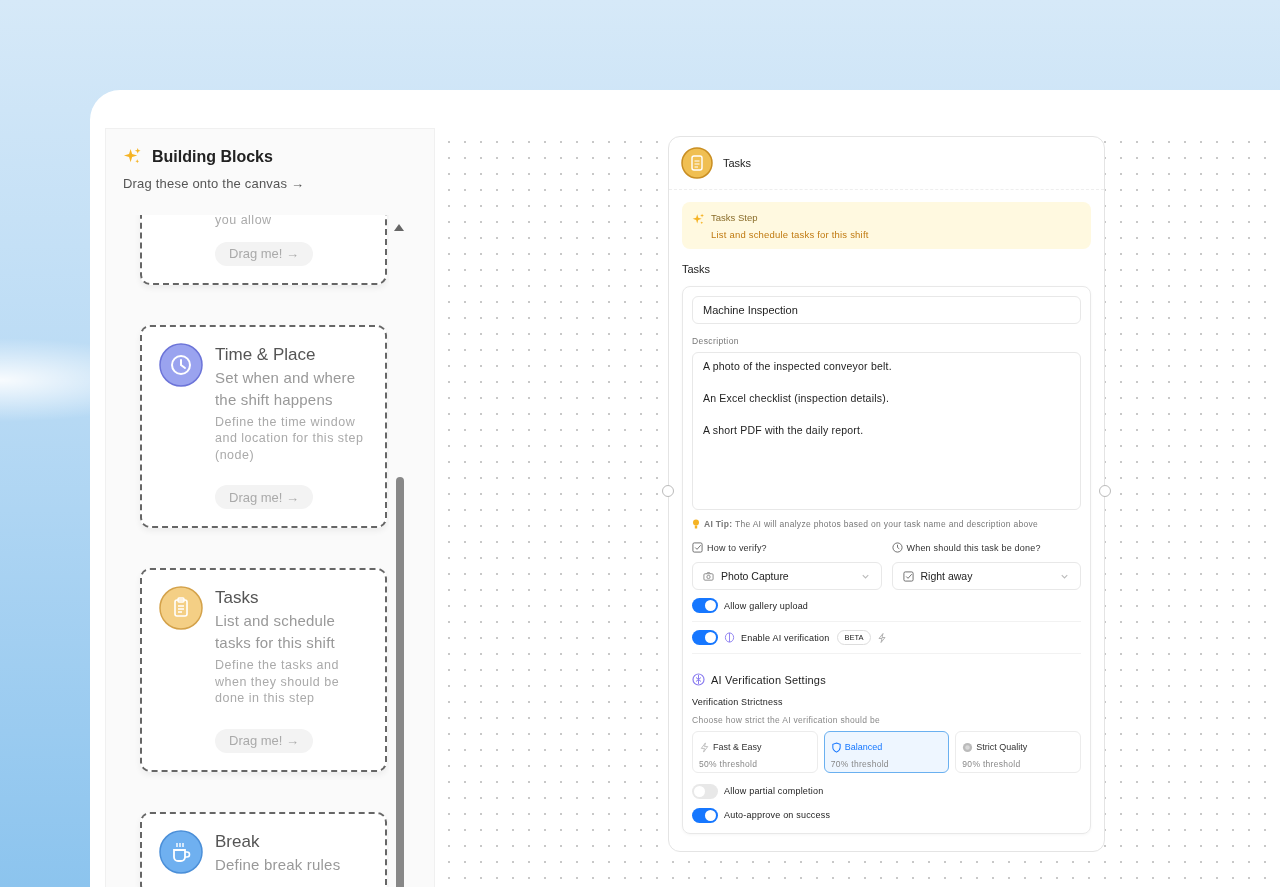 This screenshot has height=887, width=1280. Describe the element at coordinates (777, 815) in the screenshot. I see `toggle-label: Auto-approve on success` at that location.